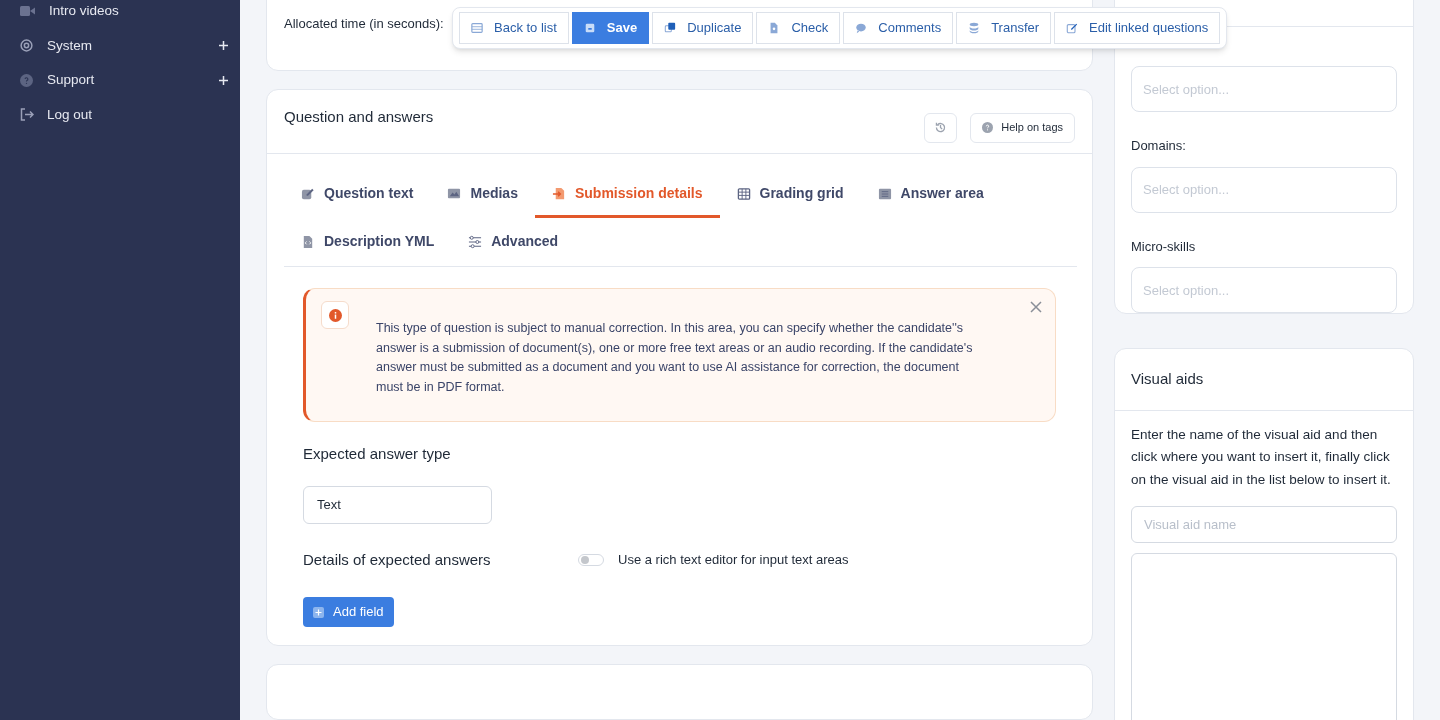 The height and width of the screenshot is (720, 1440). I want to click on sliders-icon, so click(475, 241).